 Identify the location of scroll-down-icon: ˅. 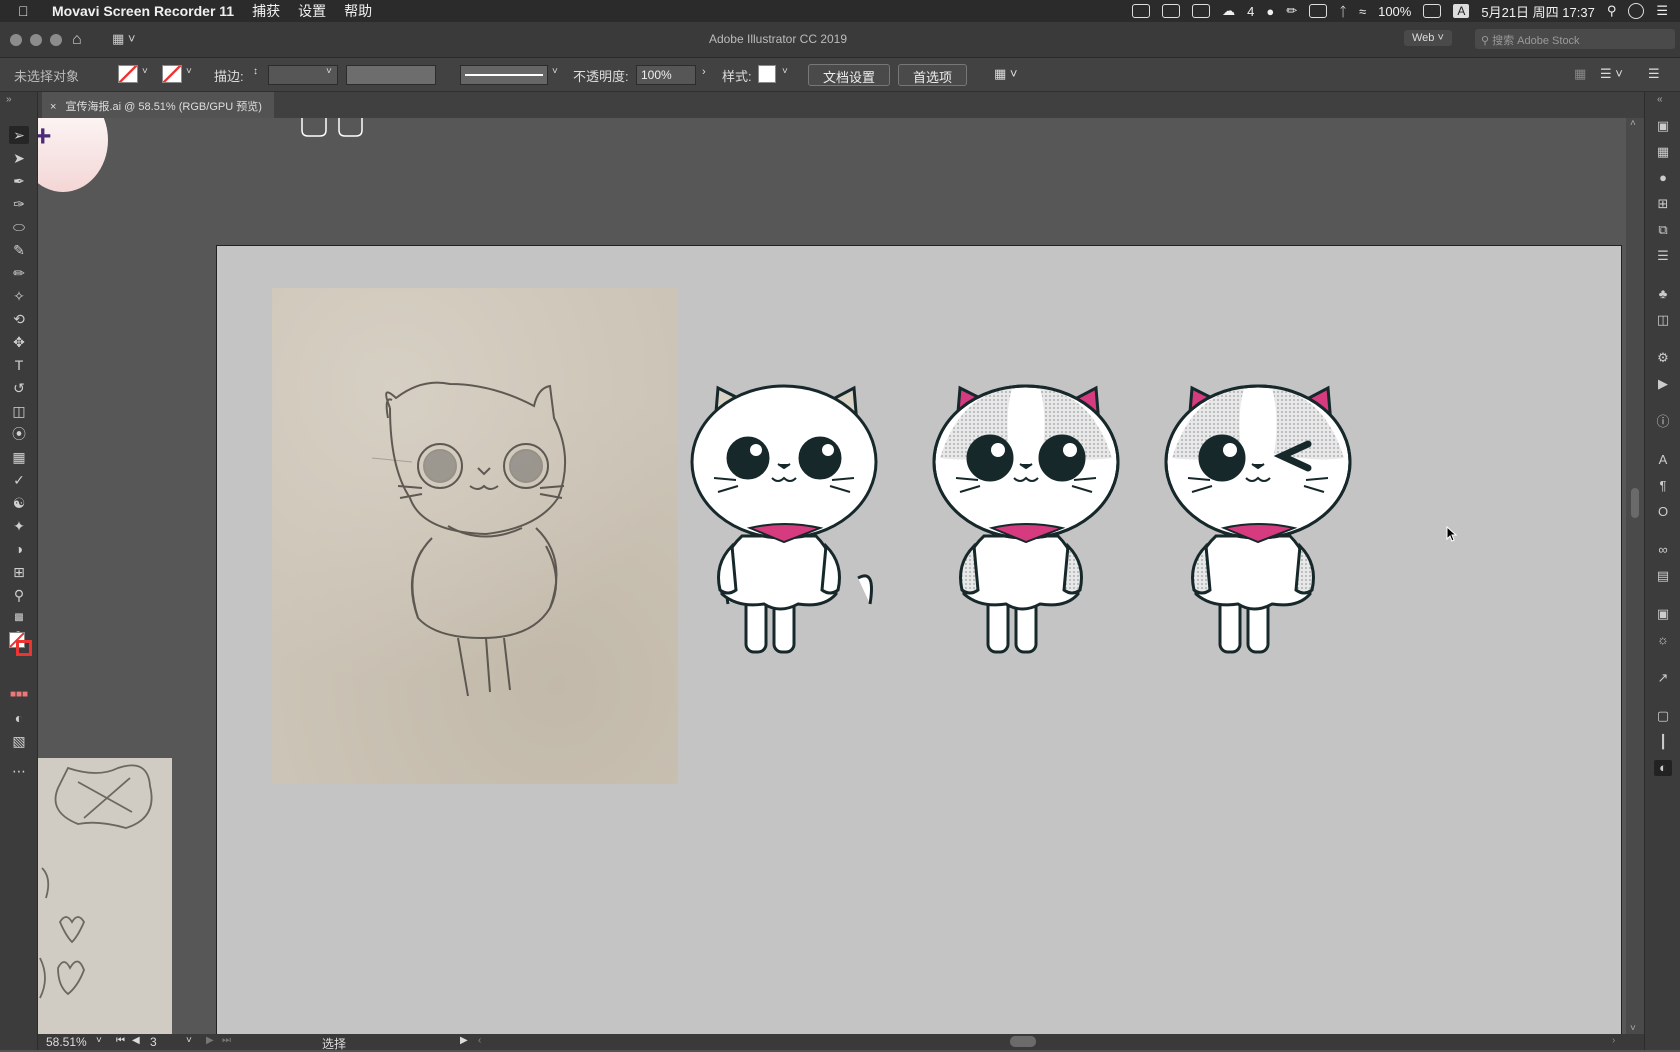
(1633, 1028).